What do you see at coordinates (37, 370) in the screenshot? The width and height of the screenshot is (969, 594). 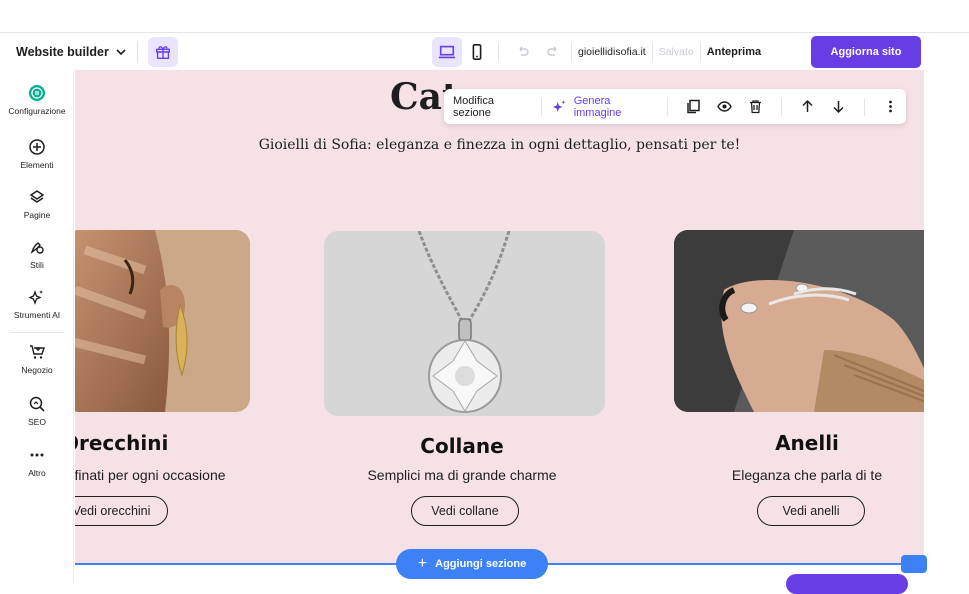 I see `sidebar-item-label: Negozio` at bounding box center [37, 370].